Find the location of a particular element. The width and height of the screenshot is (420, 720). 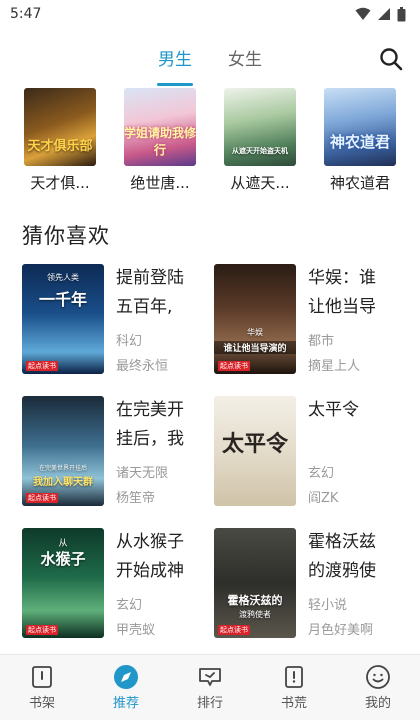

book-title: 提前登陆五百年, is located at coordinates (150, 292).